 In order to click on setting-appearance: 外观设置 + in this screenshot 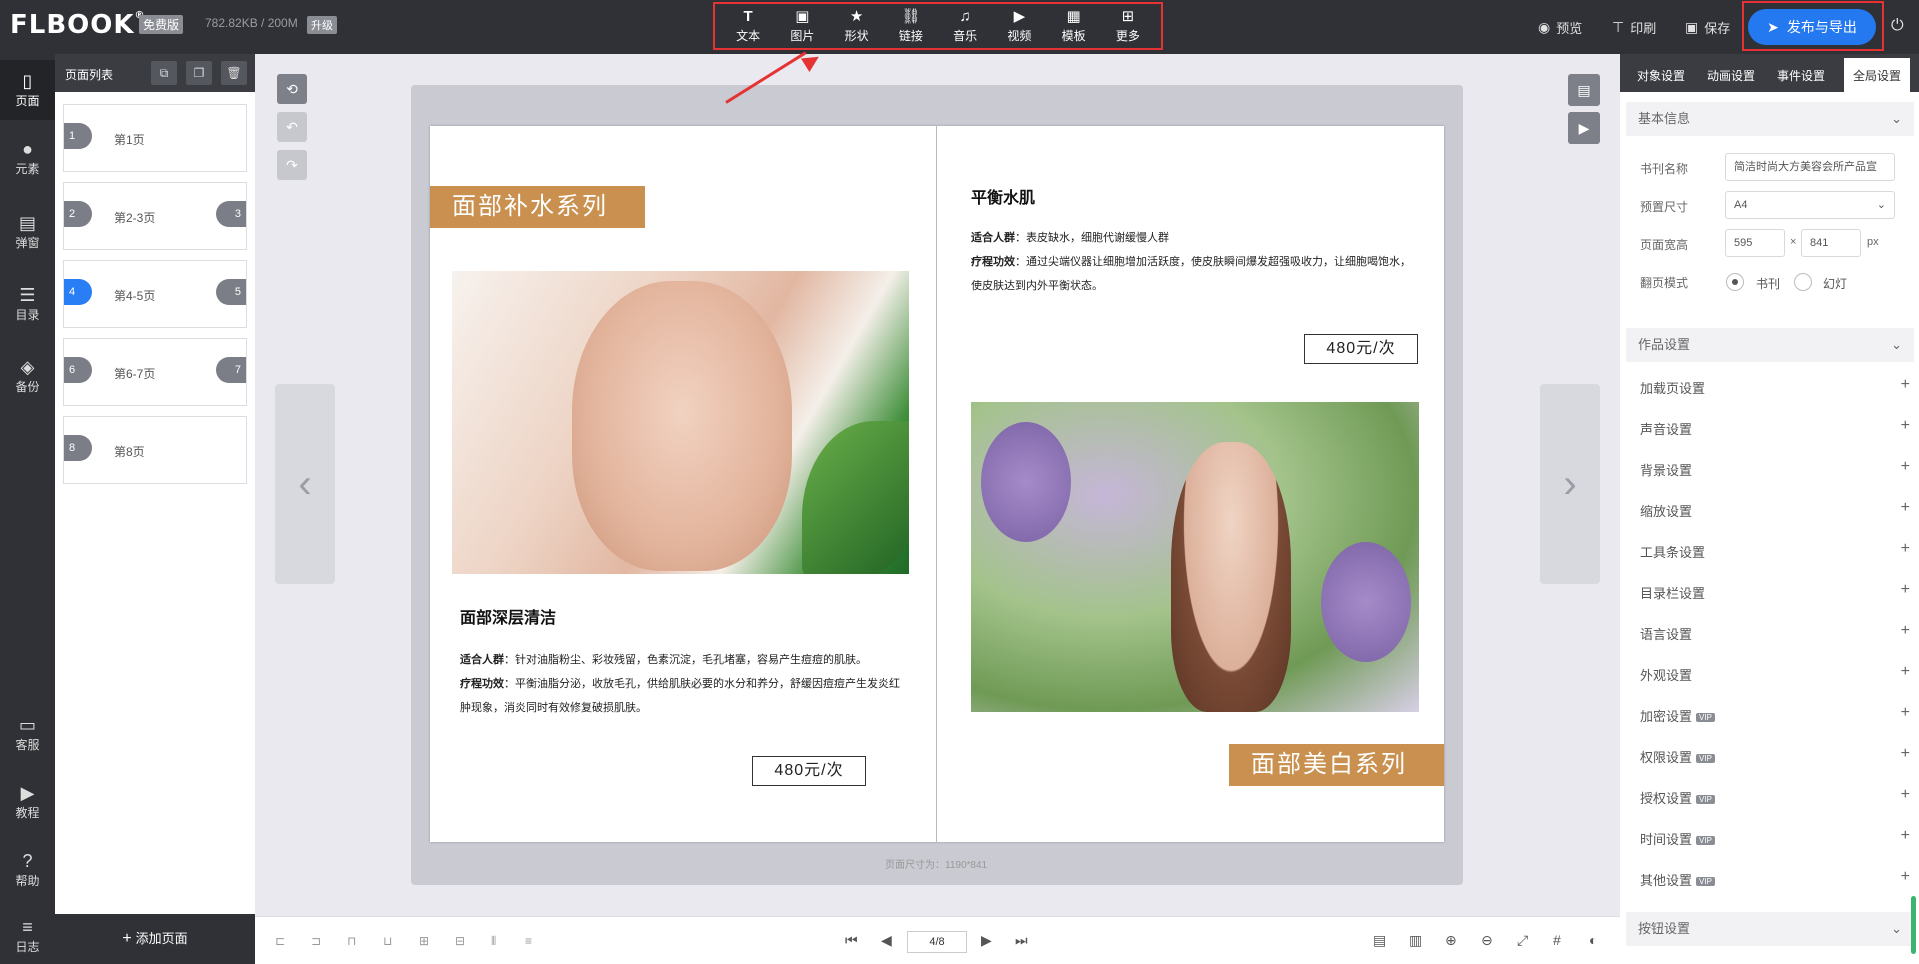, I will do `click(1775, 674)`.